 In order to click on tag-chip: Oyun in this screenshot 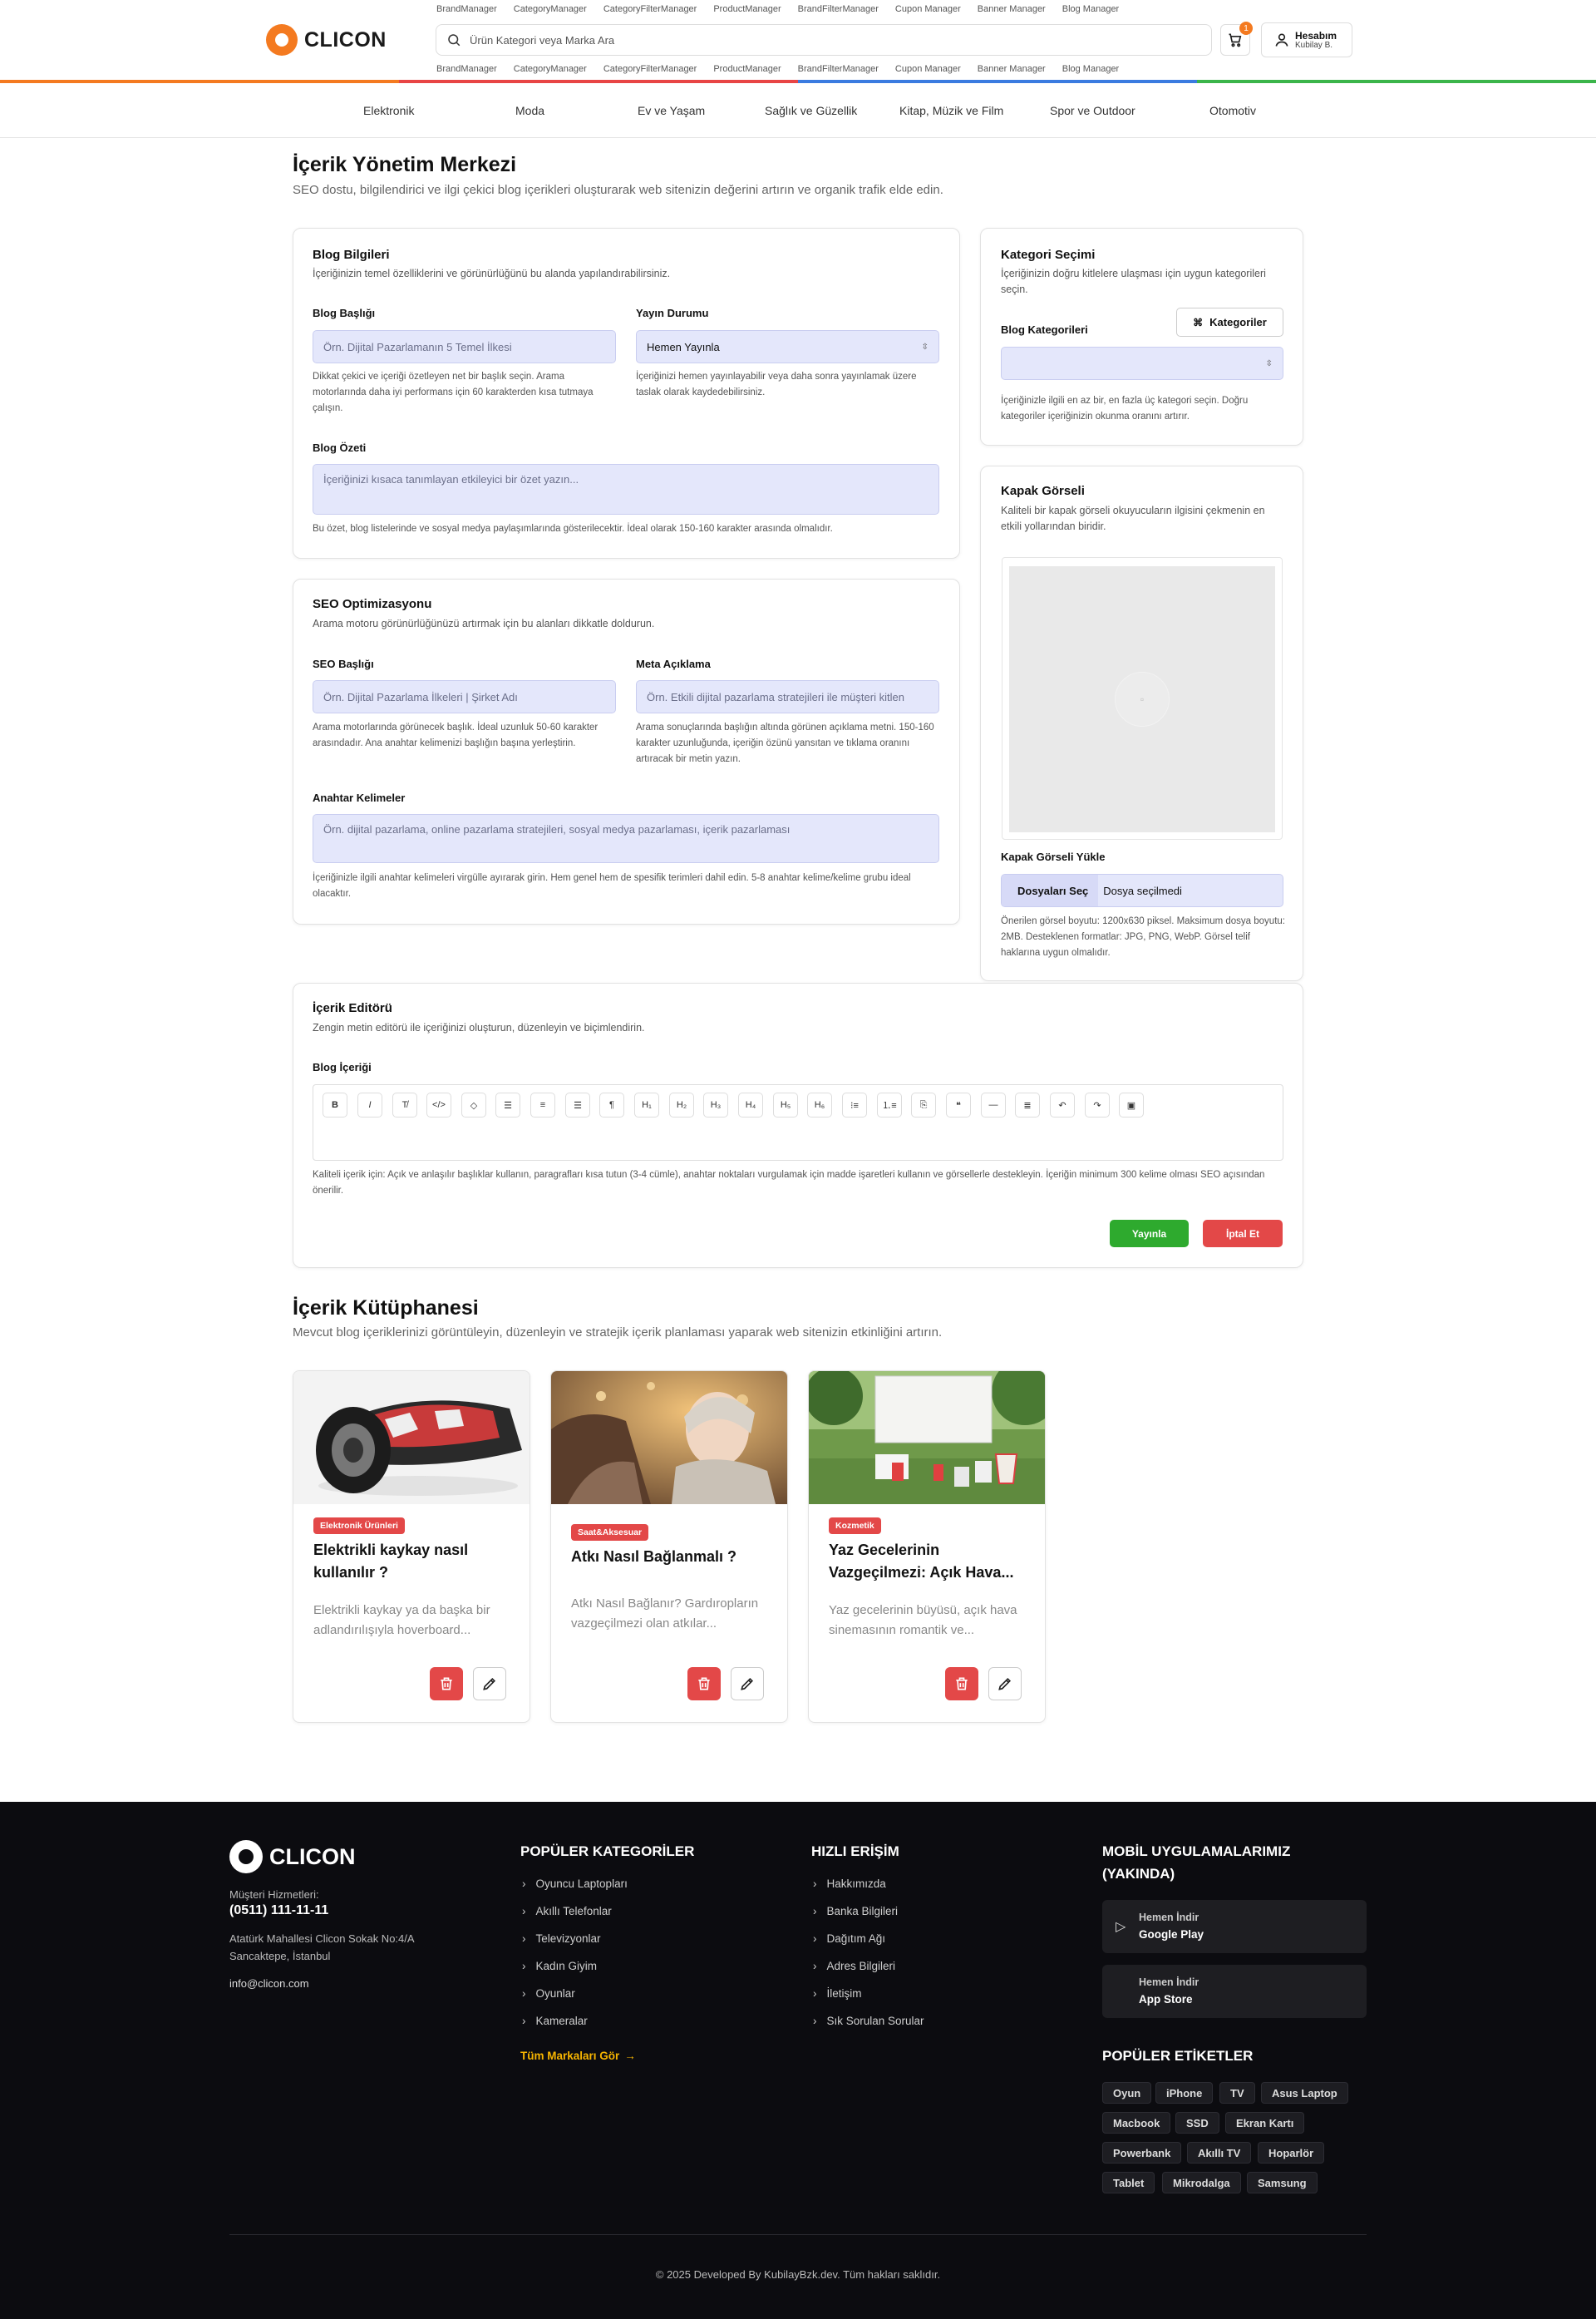, I will do `click(1127, 2093)`.